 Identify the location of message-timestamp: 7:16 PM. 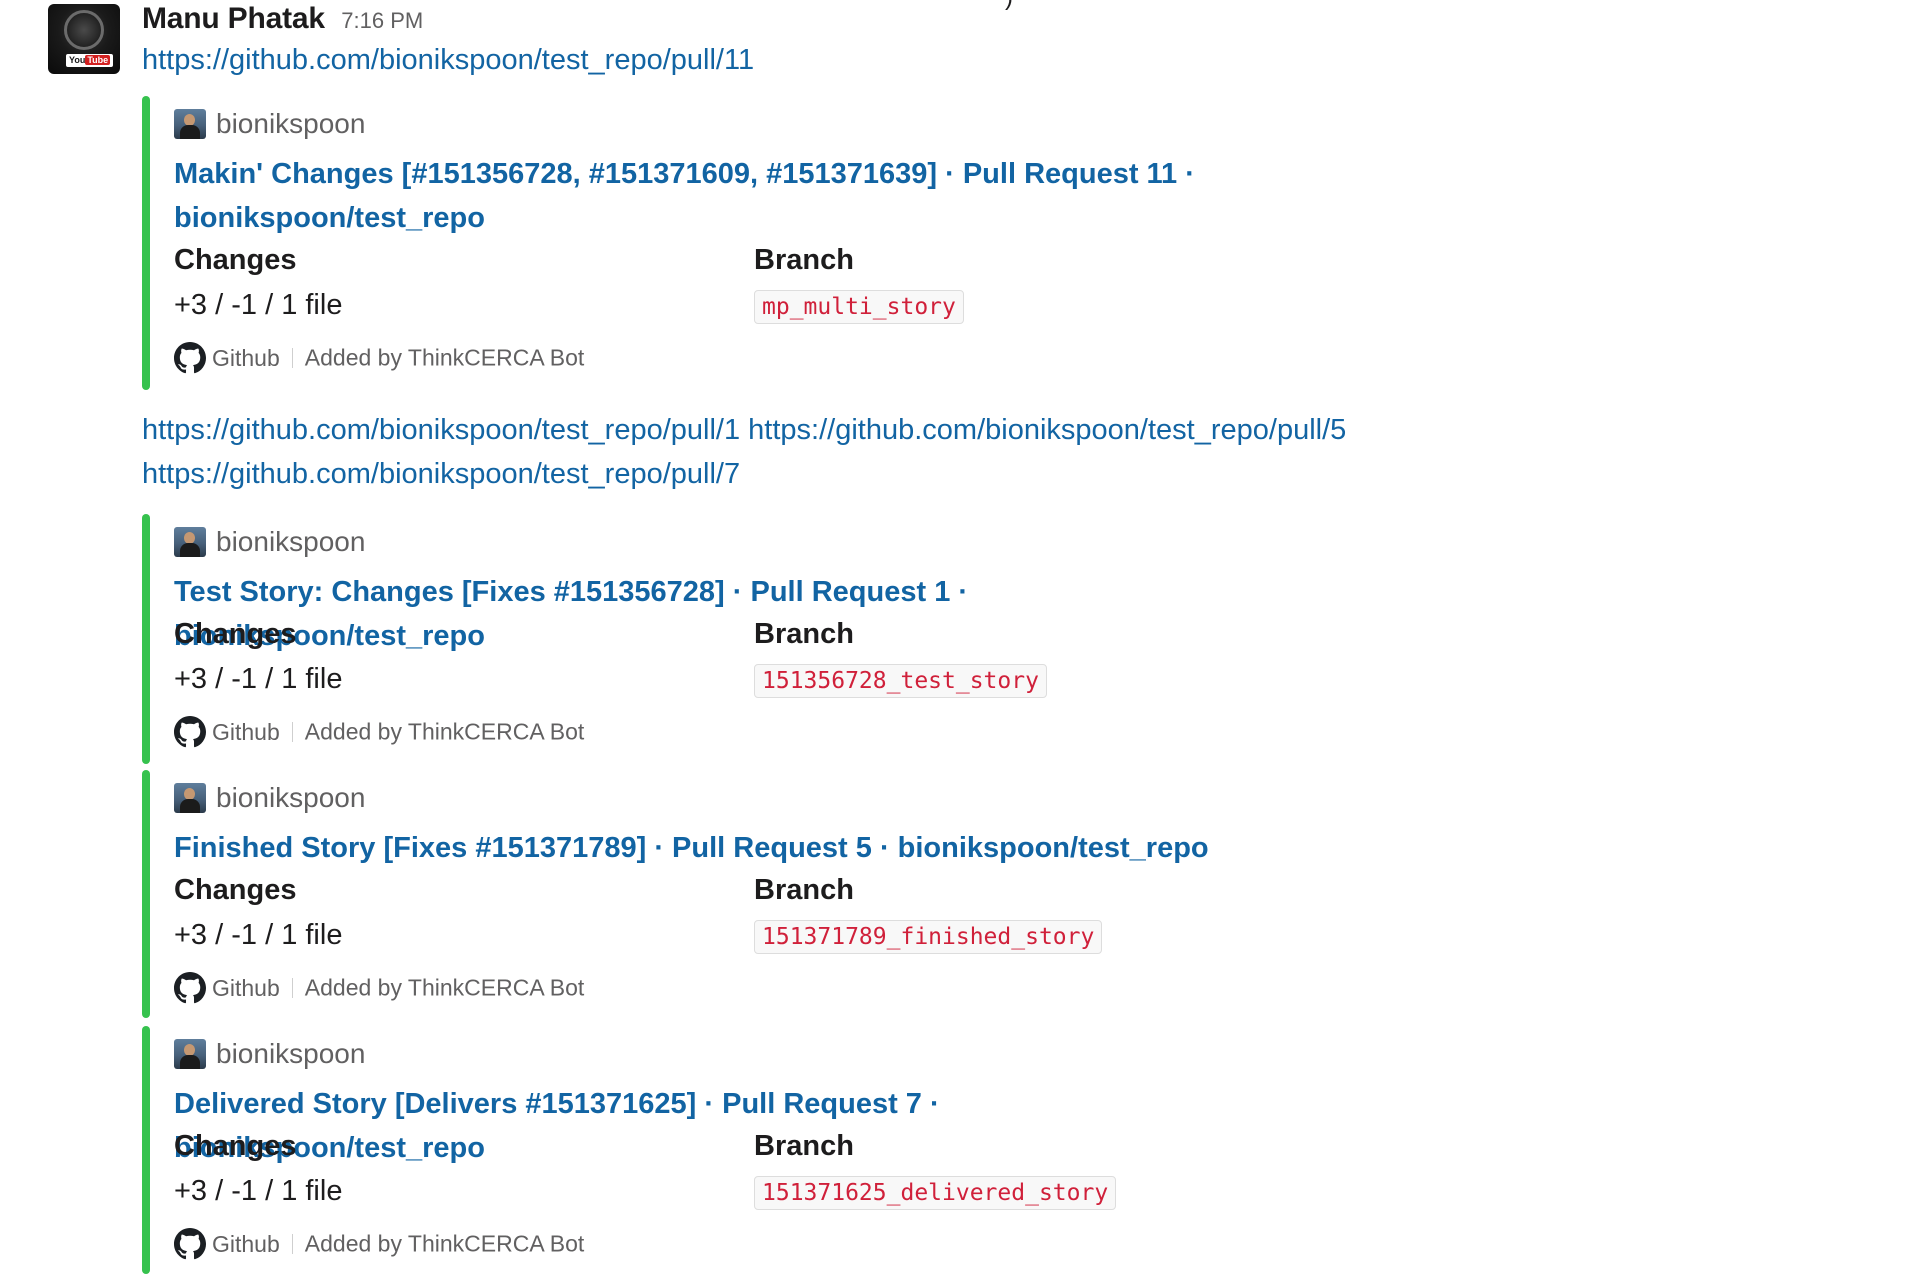
(382, 20).